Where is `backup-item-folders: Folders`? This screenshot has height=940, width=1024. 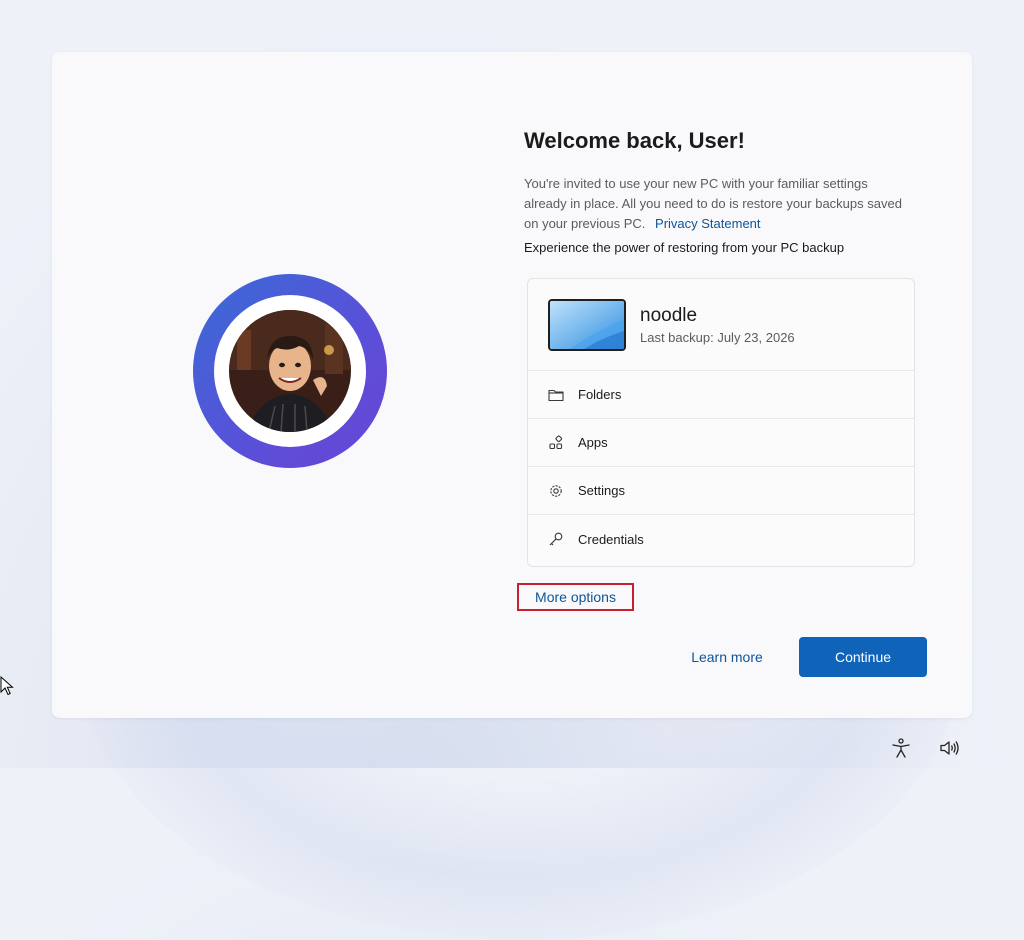 backup-item-folders: Folders is located at coordinates (721, 395).